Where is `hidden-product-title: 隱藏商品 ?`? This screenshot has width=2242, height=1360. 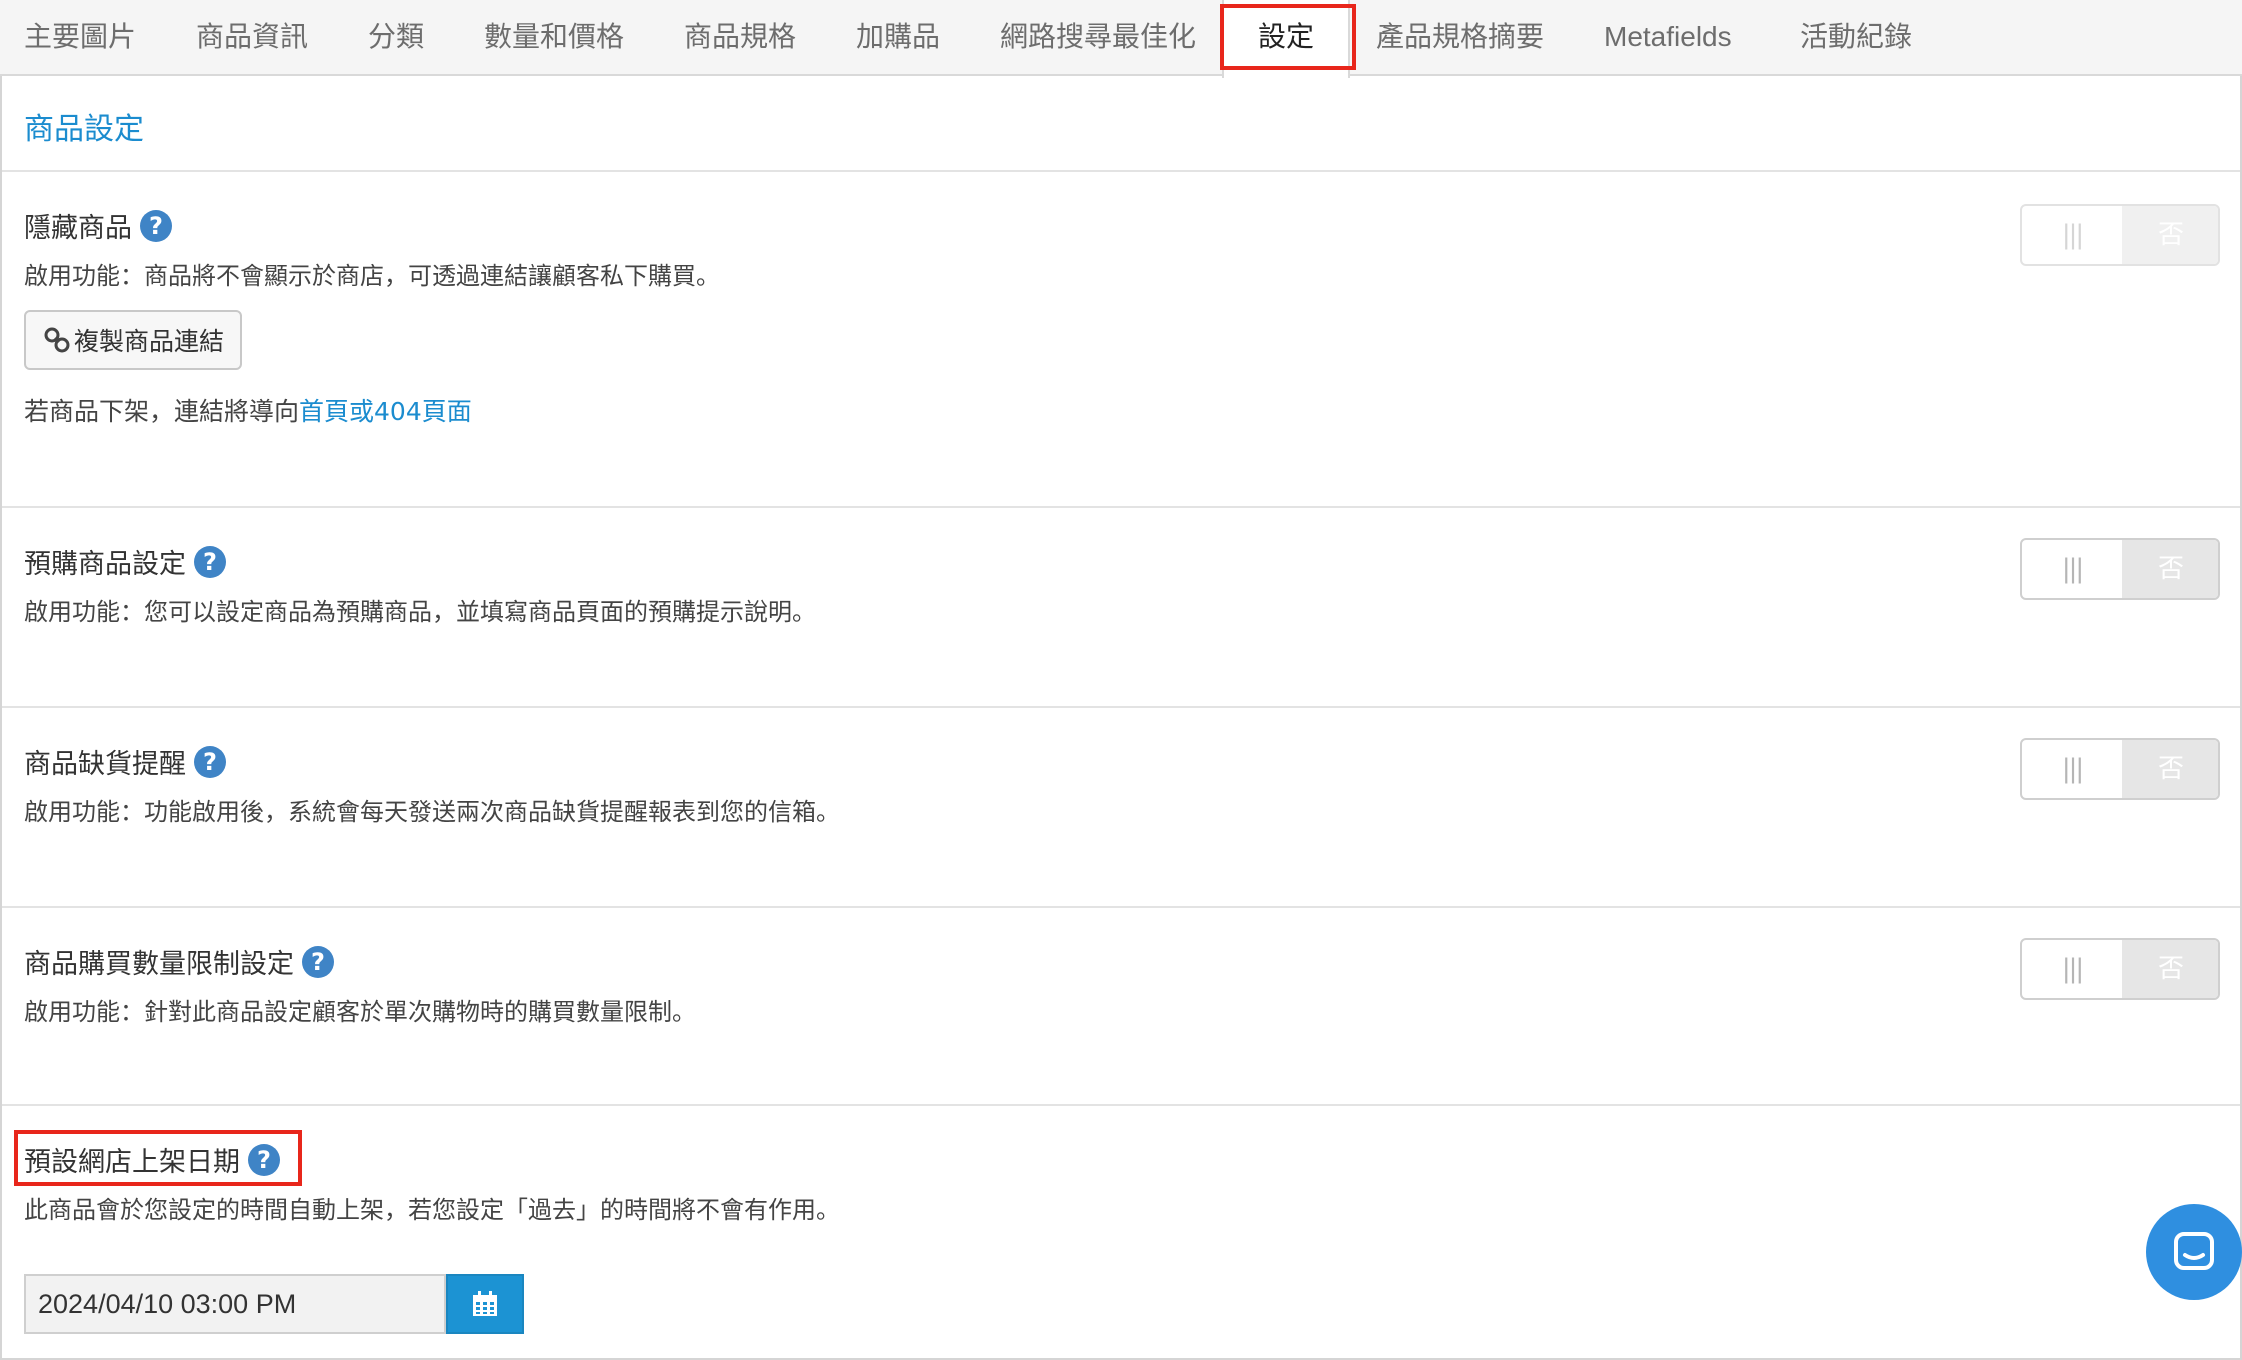
hidden-product-title: 隱藏商品 ? is located at coordinates (98, 225).